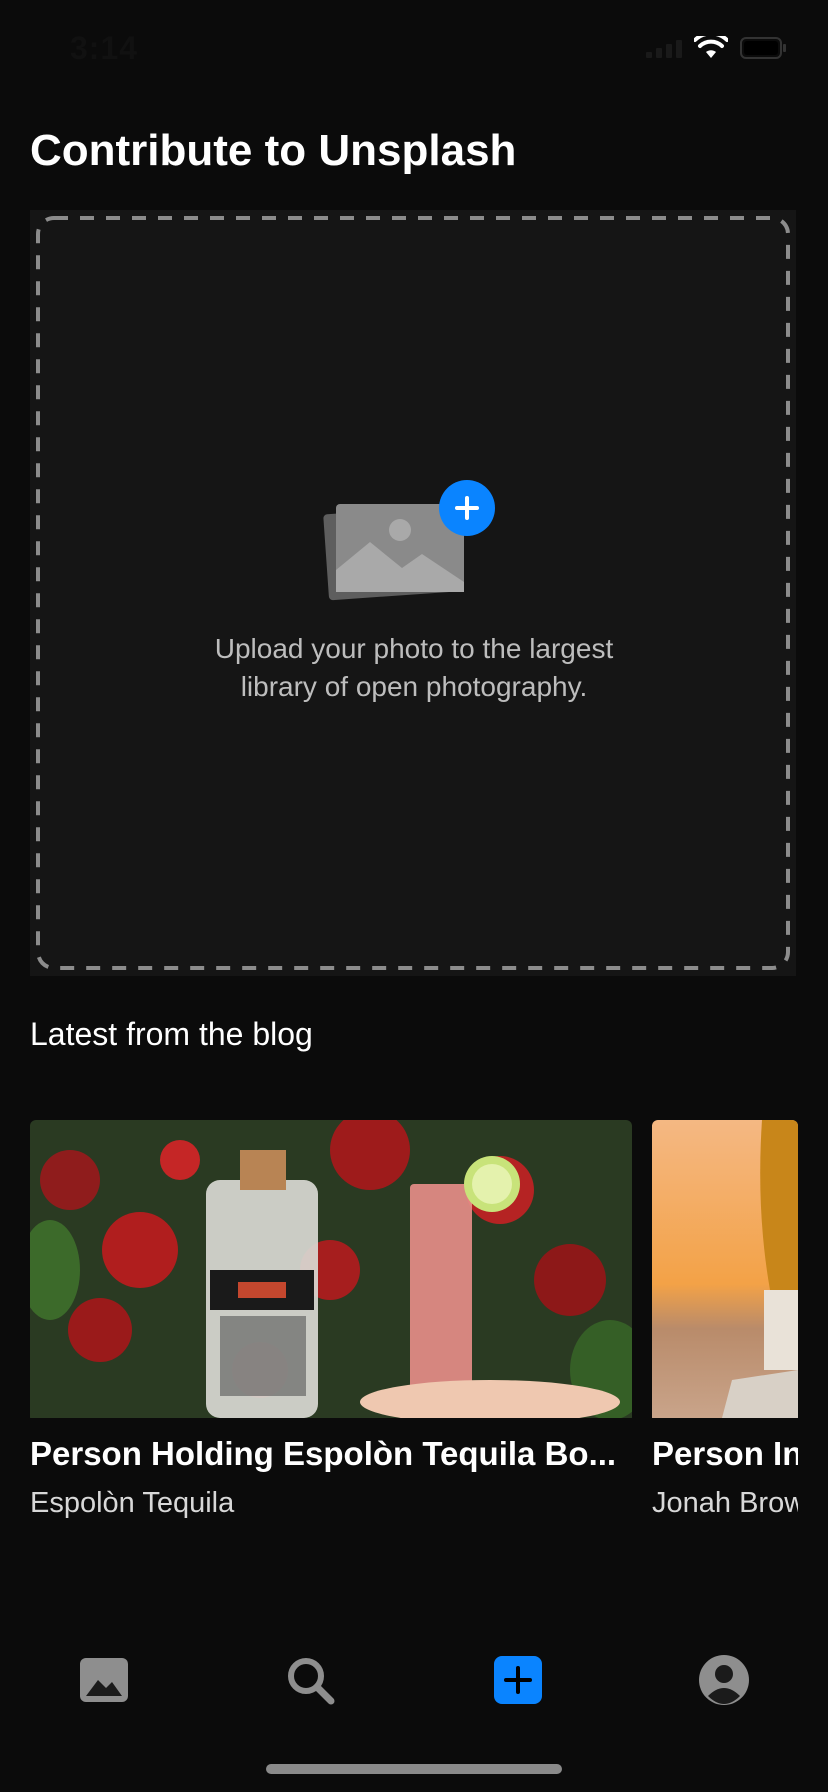  What do you see at coordinates (171, 1034) in the screenshot?
I see `blog-section-title: Latest from the blog` at bounding box center [171, 1034].